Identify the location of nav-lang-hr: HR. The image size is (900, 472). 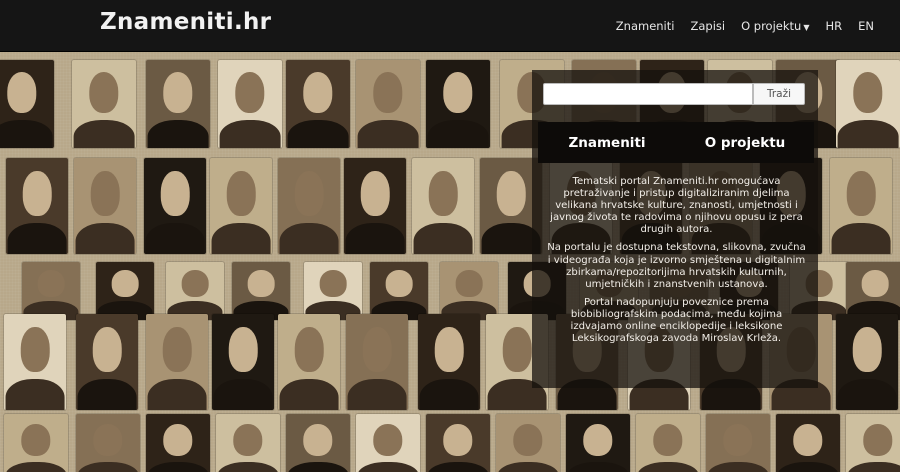
(833, 26).